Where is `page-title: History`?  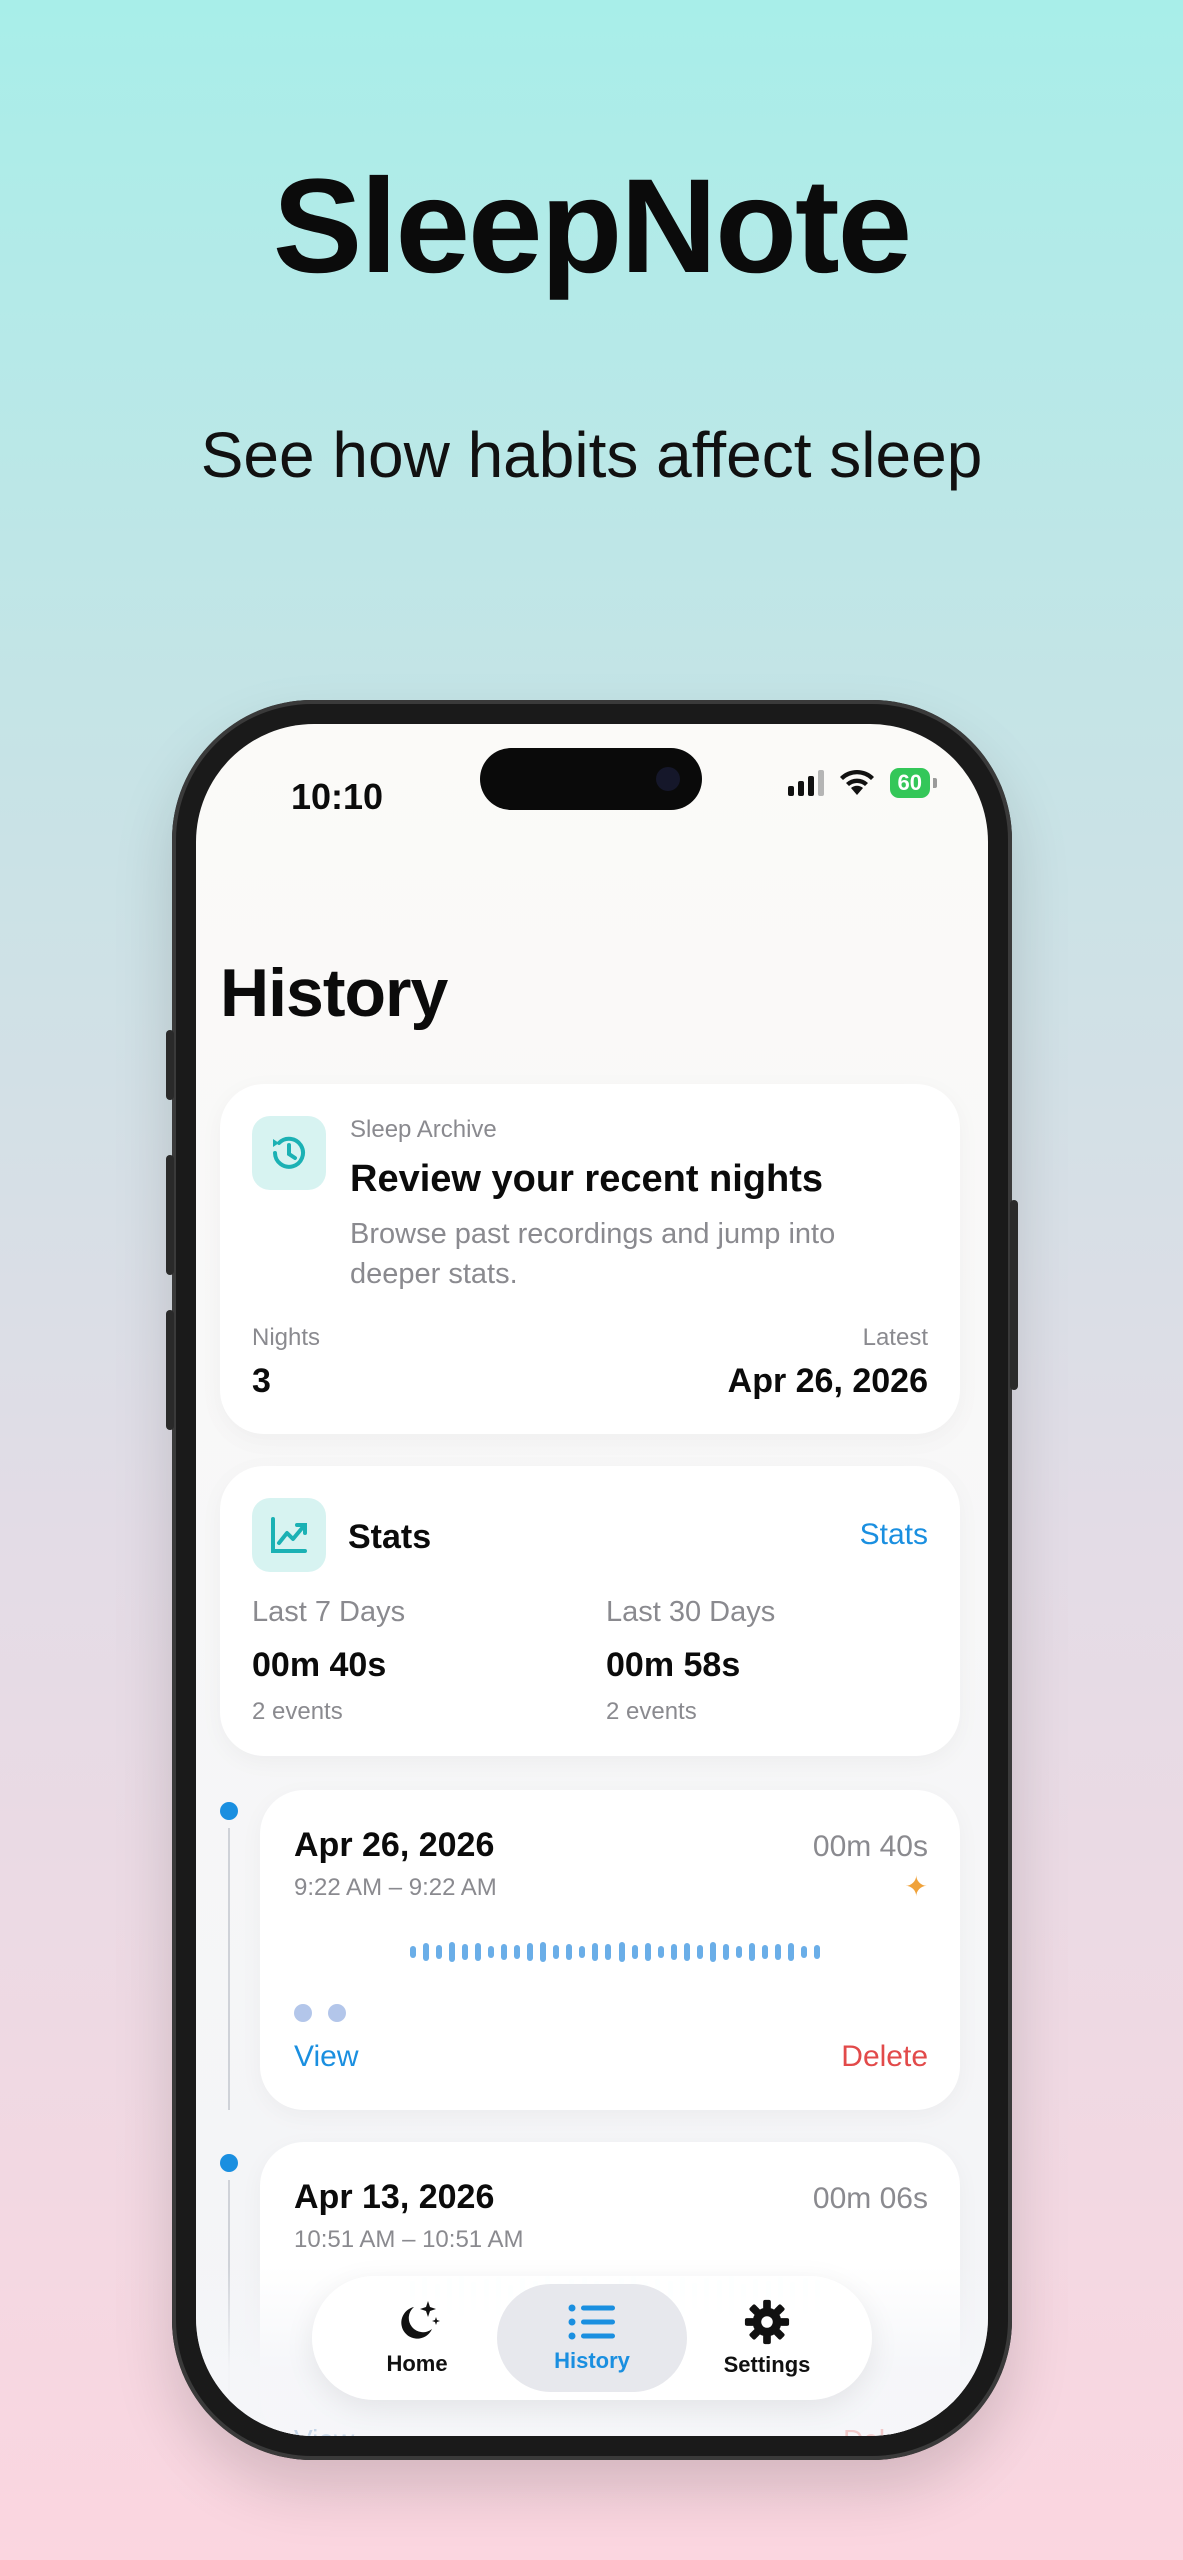
page-title: History is located at coordinates (334, 993).